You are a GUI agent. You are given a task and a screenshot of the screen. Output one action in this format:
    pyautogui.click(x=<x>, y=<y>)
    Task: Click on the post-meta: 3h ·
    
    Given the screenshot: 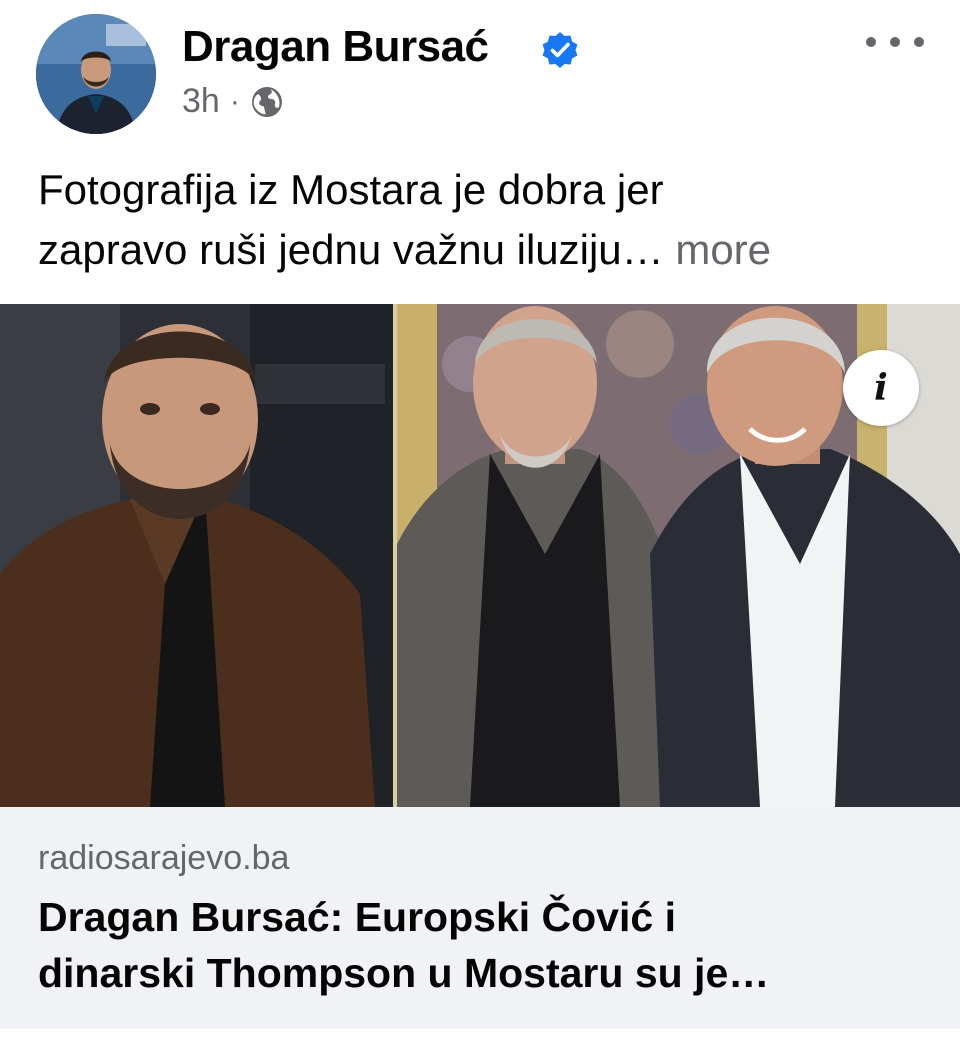 What is the action you would take?
    pyautogui.click(x=233, y=101)
    